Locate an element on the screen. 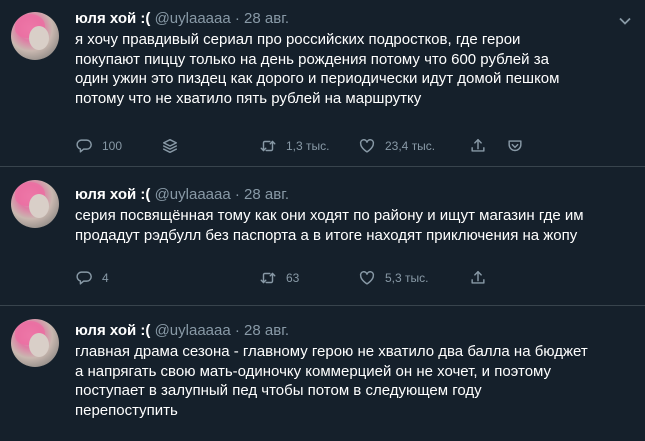  like-count: 5,3 тыс. is located at coordinates (407, 278).